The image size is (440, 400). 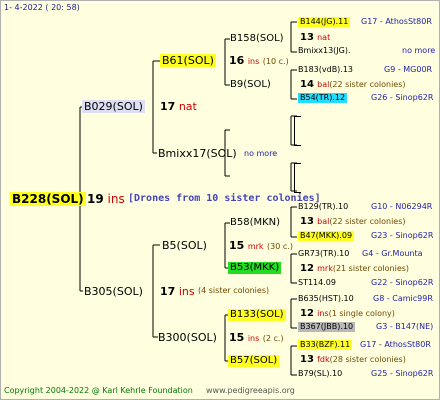 I want to click on g4-b58-note: (22 sister colonies), so click(x=367, y=221).